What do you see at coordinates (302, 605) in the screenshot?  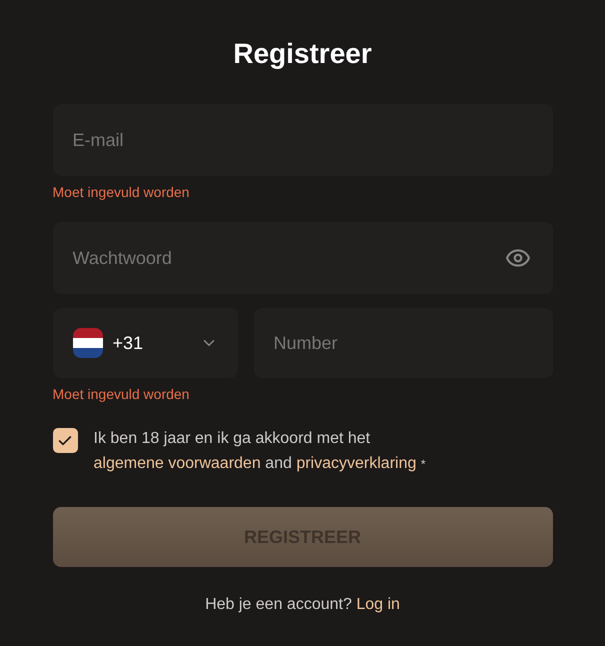 I see `login-prompt: Heb je een account? Log in` at bounding box center [302, 605].